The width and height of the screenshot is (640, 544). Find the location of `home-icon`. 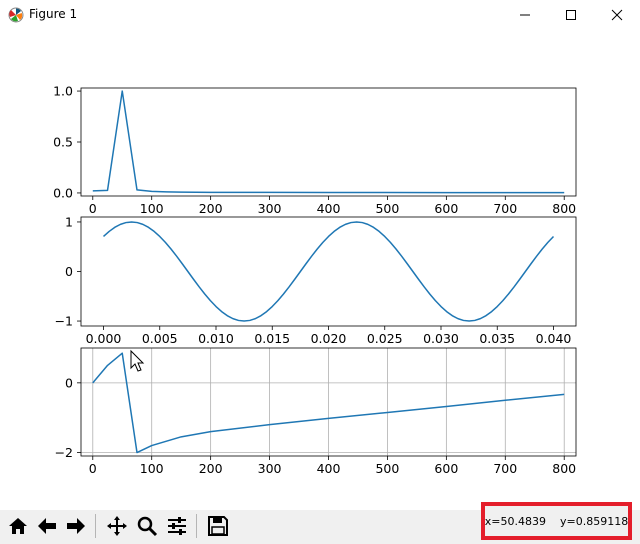

home-icon is located at coordinates (18, 526).